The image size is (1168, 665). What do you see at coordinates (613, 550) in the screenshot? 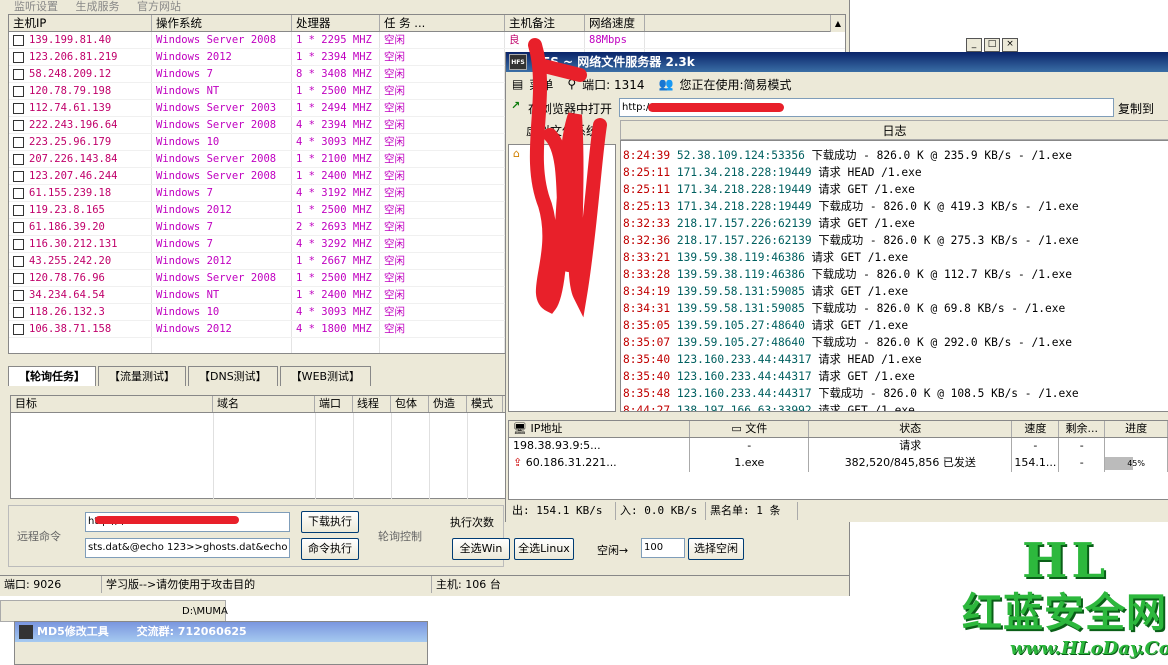
I see `idle-label: 空闲→` at bounding box center [613, 550].